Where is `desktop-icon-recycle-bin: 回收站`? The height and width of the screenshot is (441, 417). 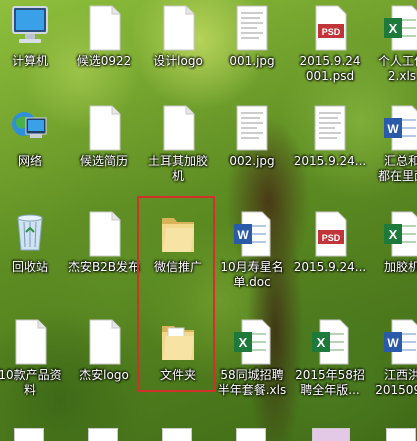 desktop-icon-recycle-bin: 回收站 is located at coordinates (35, 256).